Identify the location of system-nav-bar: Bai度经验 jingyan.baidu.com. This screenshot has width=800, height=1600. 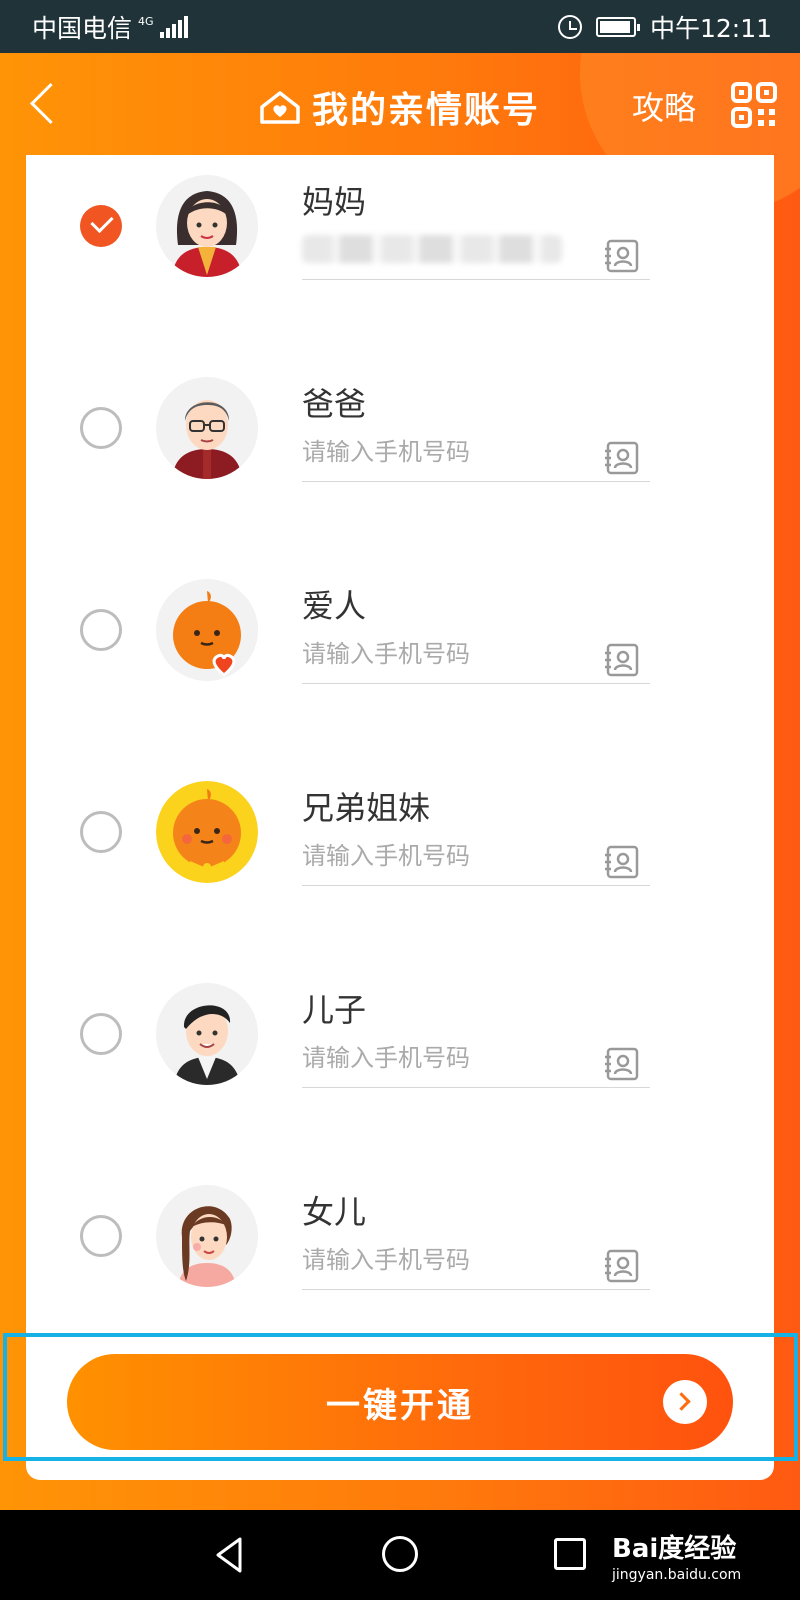
(400, 1555).